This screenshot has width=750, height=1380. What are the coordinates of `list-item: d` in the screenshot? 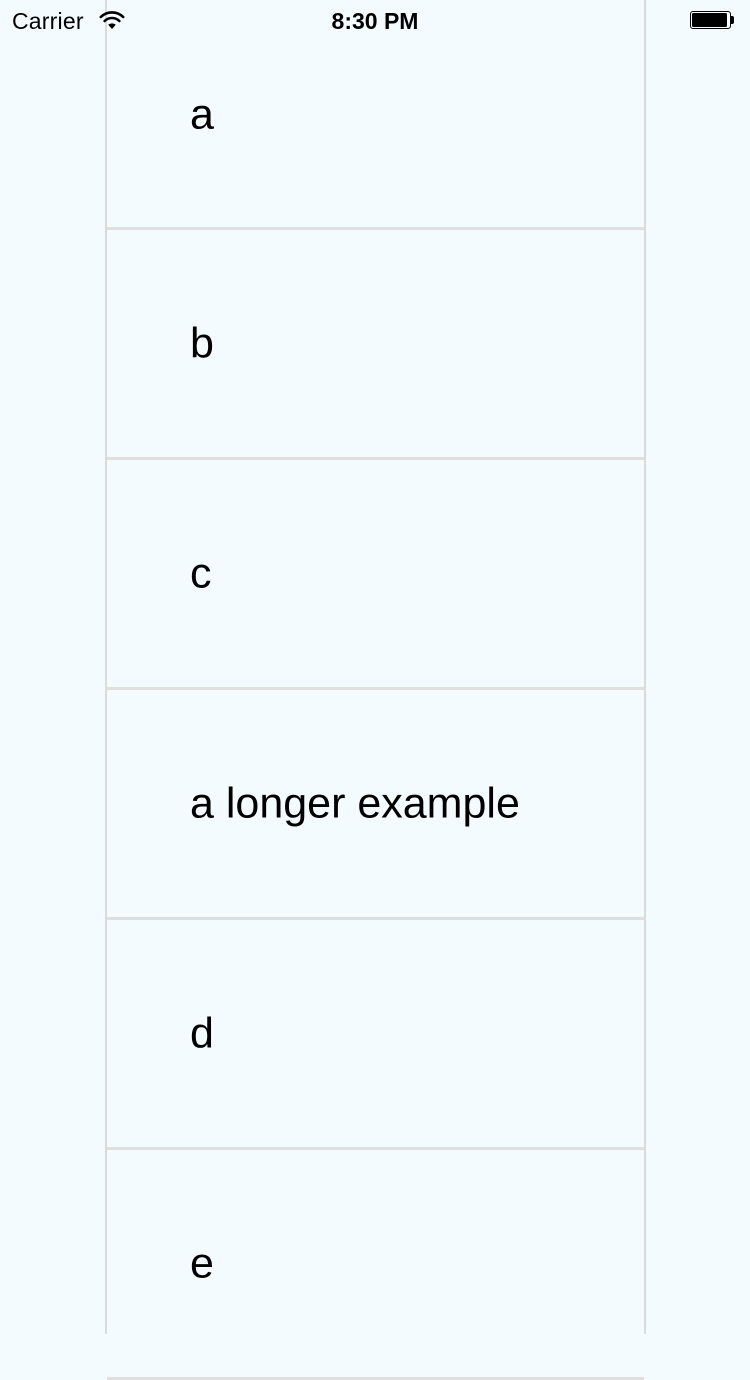 It's located at (375, 1035).